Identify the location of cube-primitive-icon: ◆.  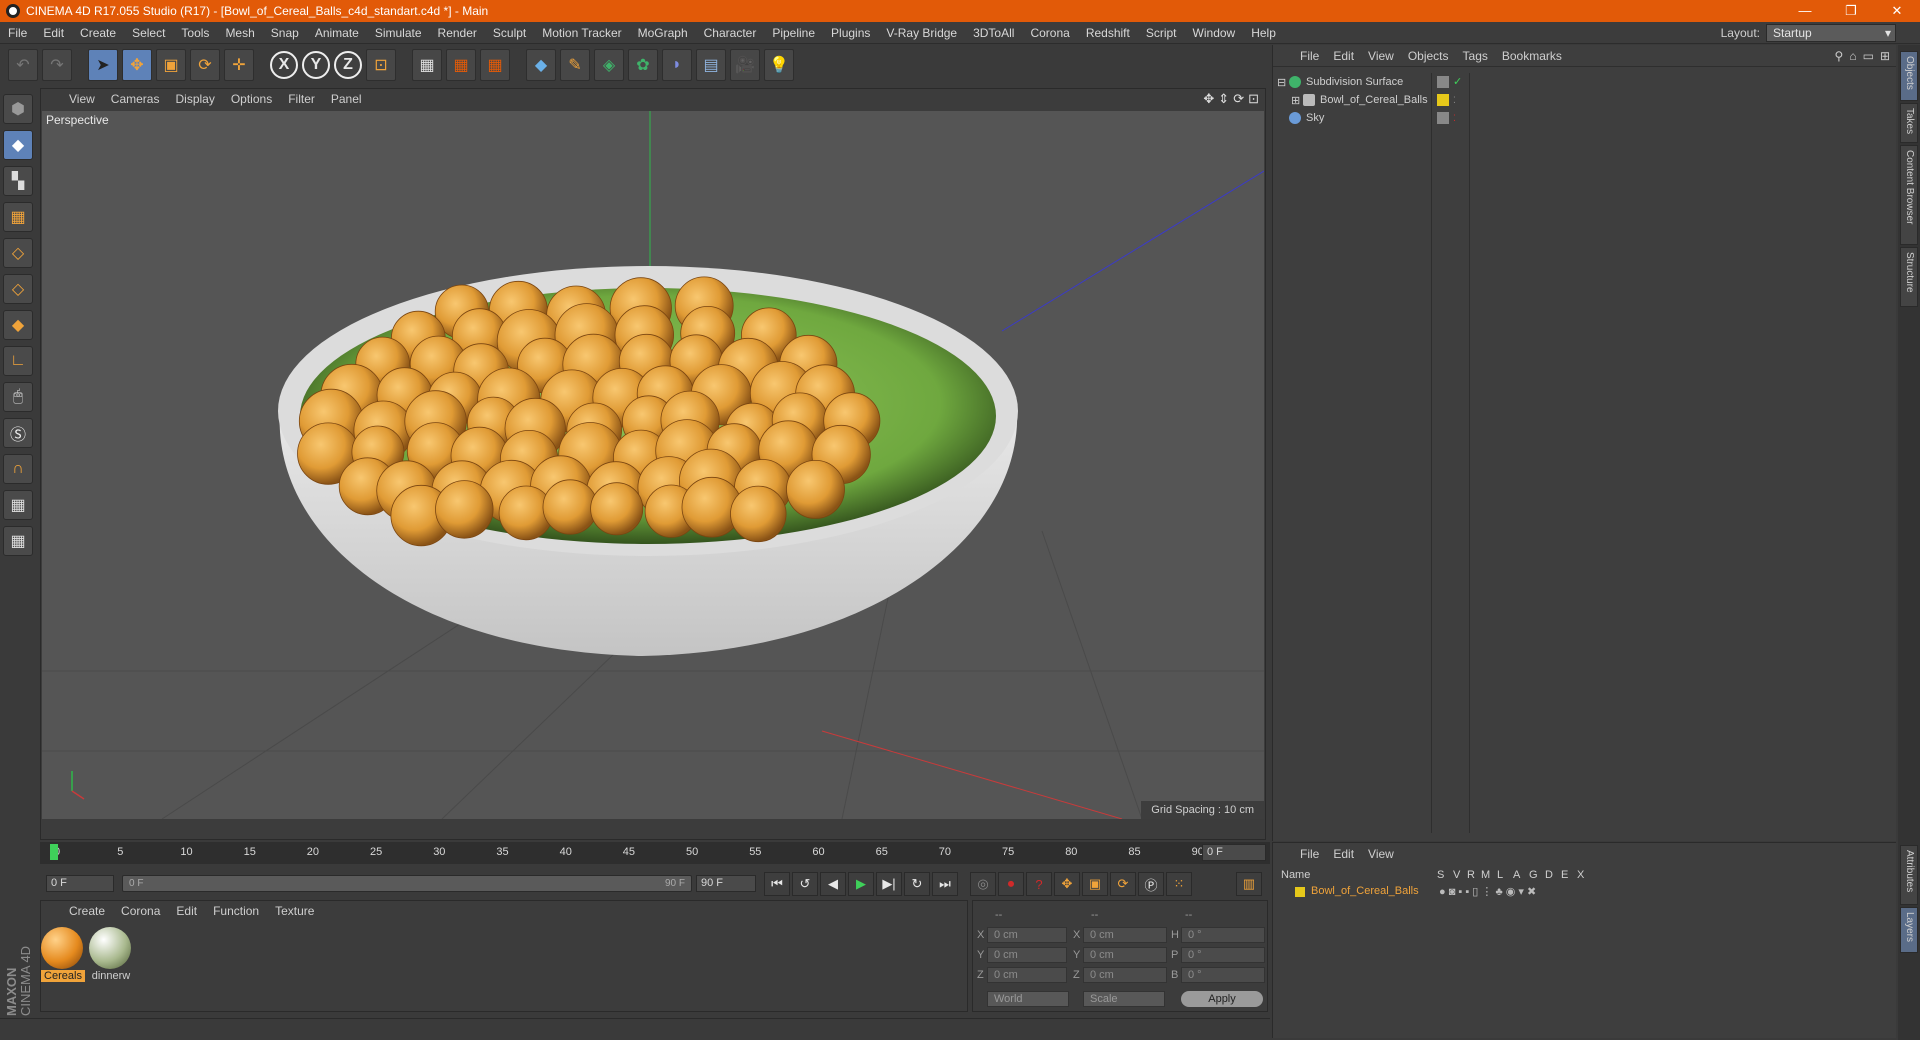
(541, 65).